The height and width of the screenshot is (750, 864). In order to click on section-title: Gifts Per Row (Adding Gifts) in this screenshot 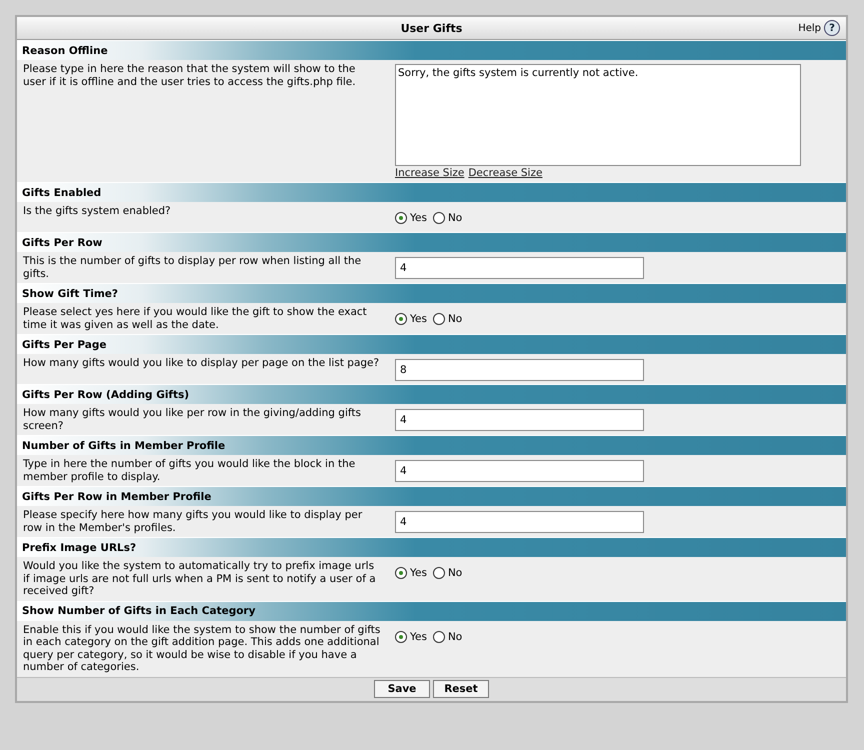, I will do `click(106, 394)`.